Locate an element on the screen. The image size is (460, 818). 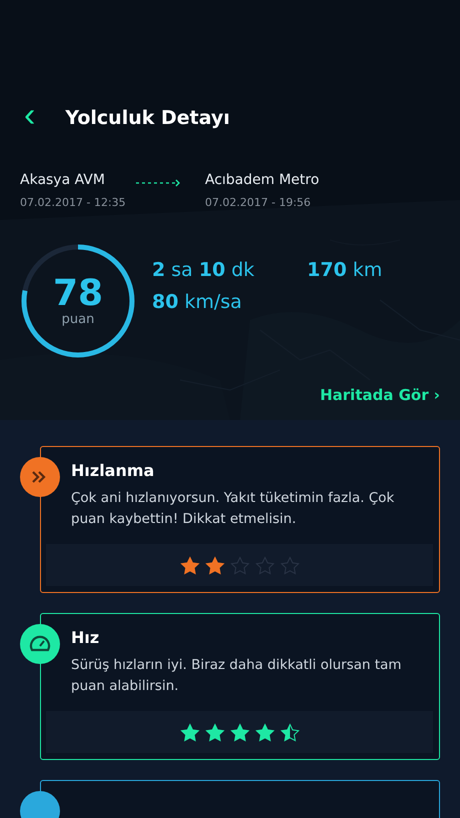
dotted-arrow-icon is located at coordinates (159, 183).